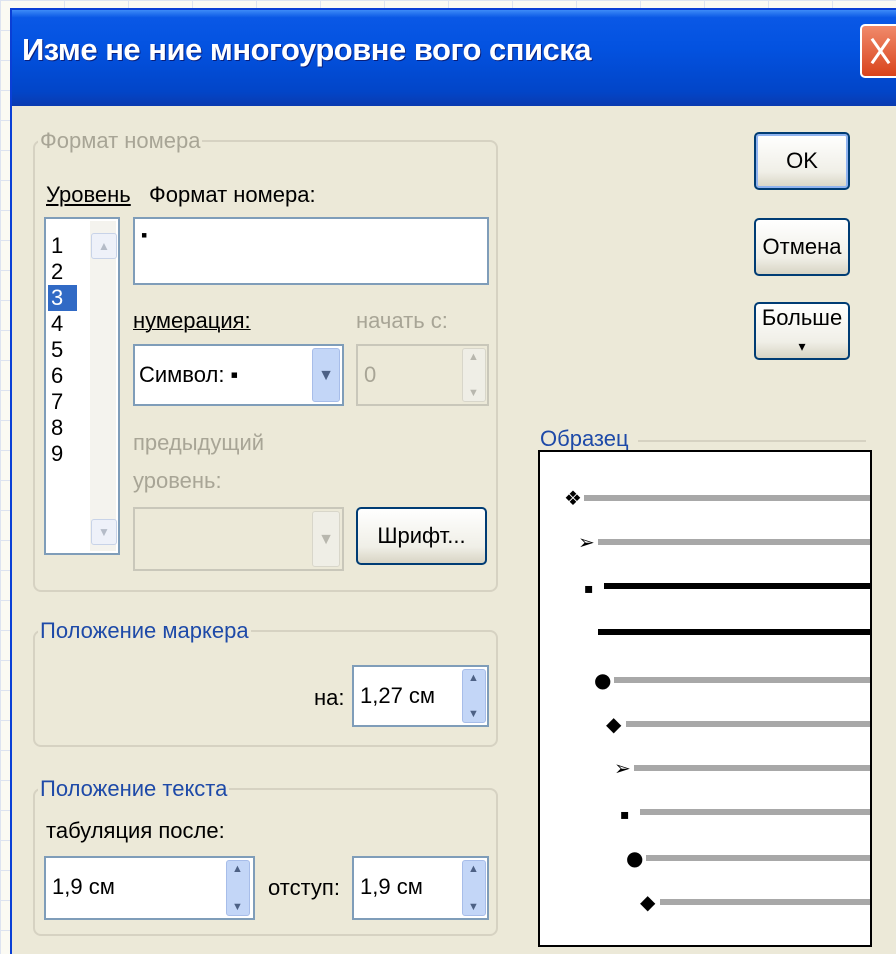 The height and width of the screenshot is (954, 896). Describe the element at coordinates (802, 331) in the screenshot. I see `more-button: Больше ▾` at that location.